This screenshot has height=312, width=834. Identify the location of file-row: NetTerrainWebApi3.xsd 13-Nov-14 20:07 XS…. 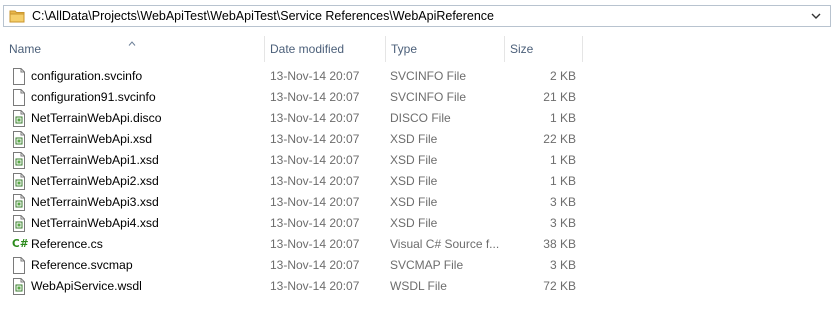
(417, 202).